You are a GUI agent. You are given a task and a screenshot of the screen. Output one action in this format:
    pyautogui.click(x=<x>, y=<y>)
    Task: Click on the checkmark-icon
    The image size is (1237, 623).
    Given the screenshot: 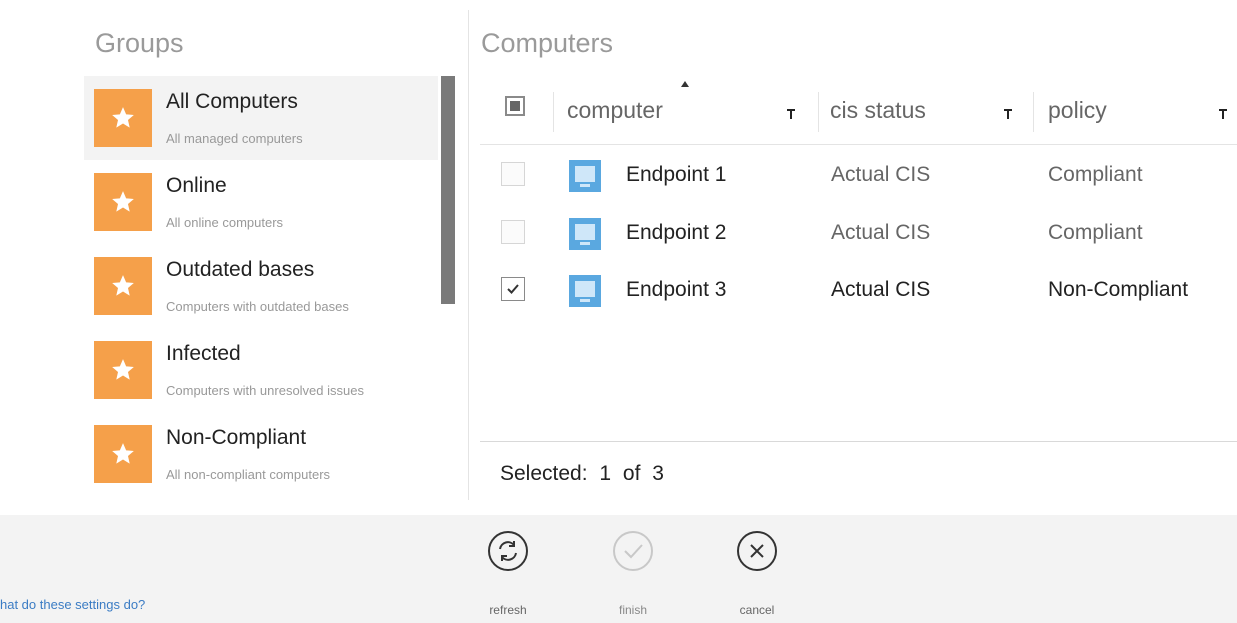 What is the action you would take?
    pyautogui.click(x=513, y=289)
    